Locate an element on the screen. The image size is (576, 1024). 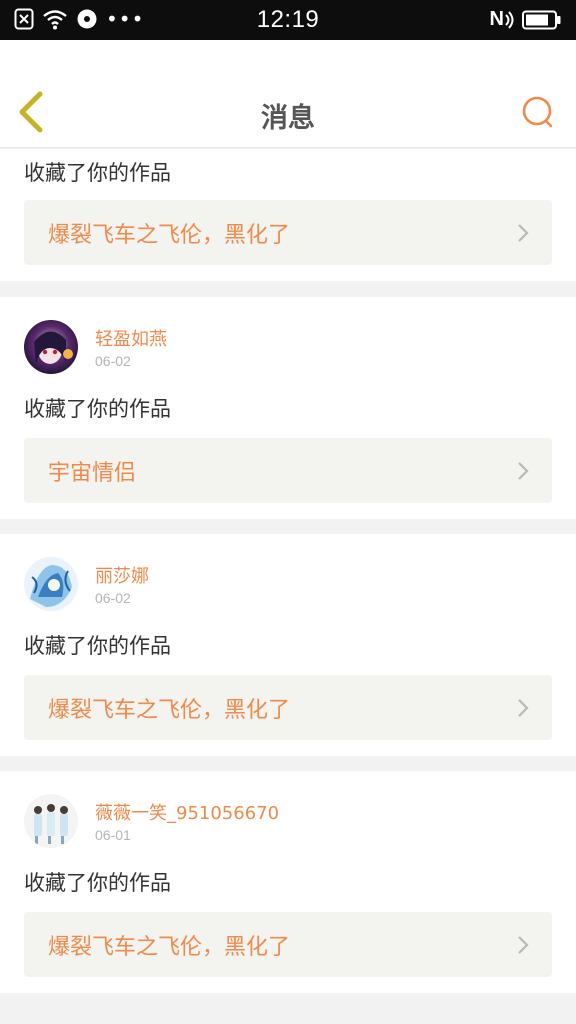
message-date: 06-01 is located at coordinates (113, 835).